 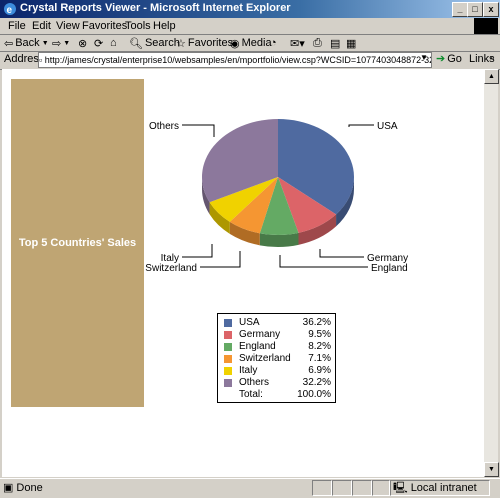 What do you see at coordinates (251, 394) in the screenshot?
I see `legend-label: Total:` at bounding box center [251, 394].